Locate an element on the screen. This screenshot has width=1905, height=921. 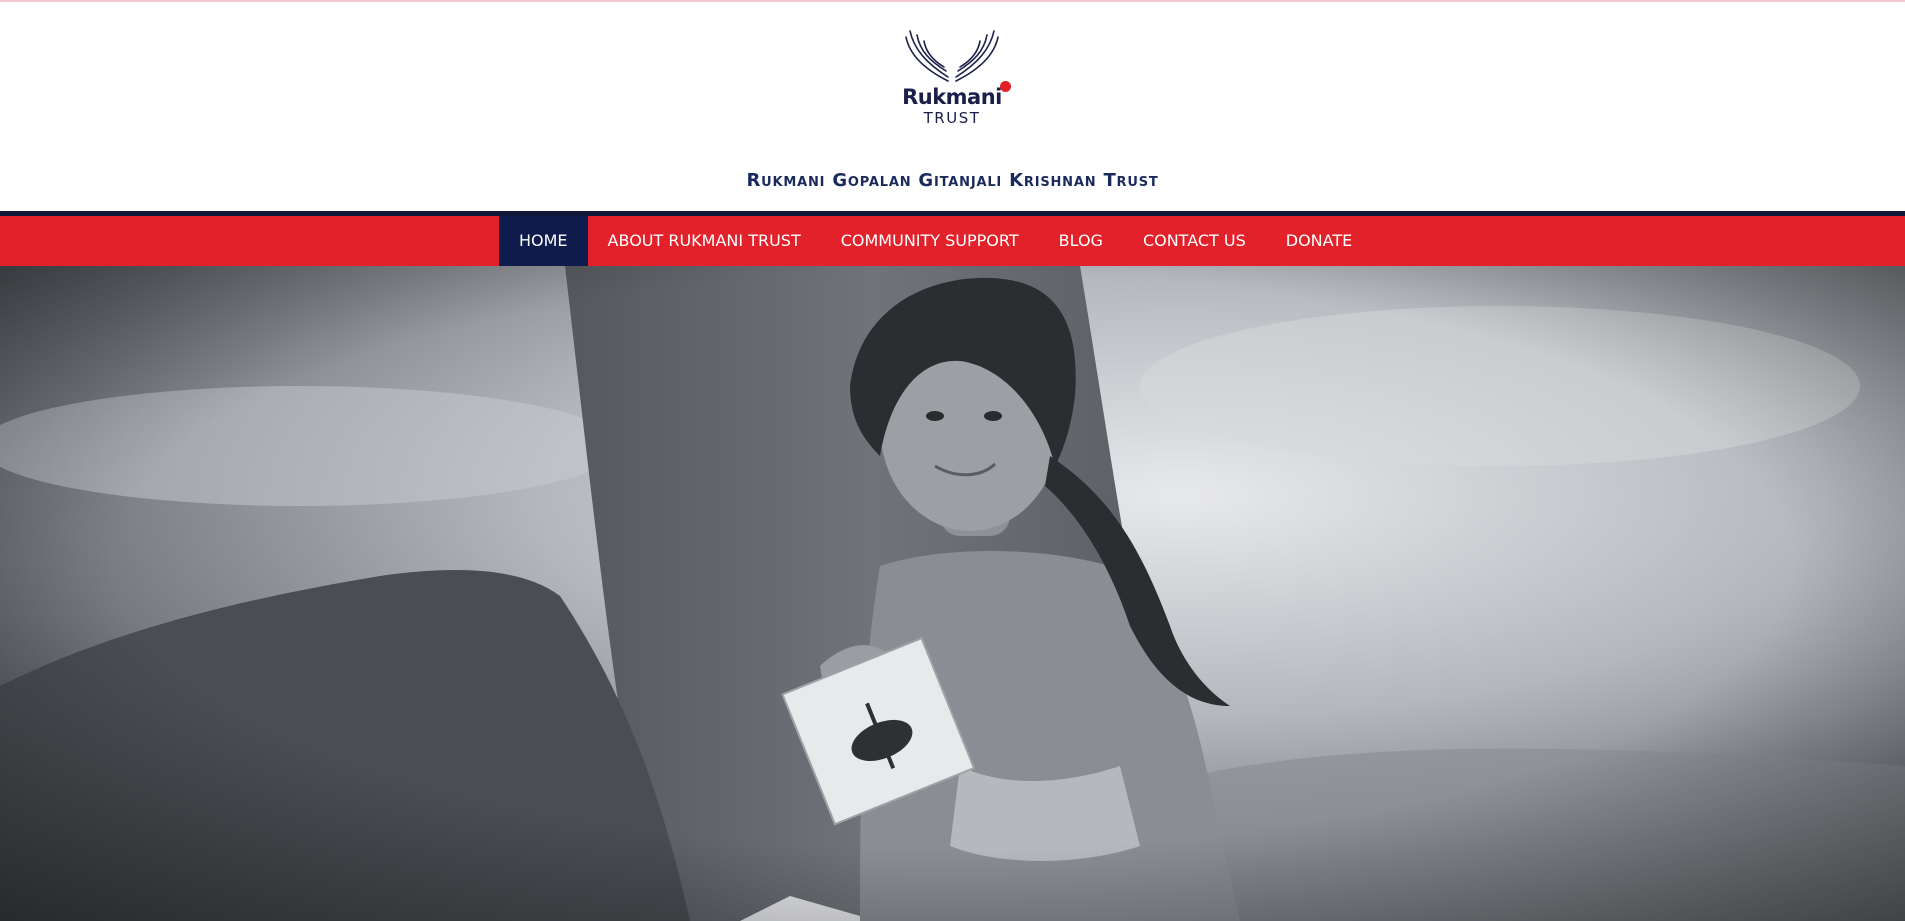
nav-item-home: HOME is located at coordinates (543, 241).